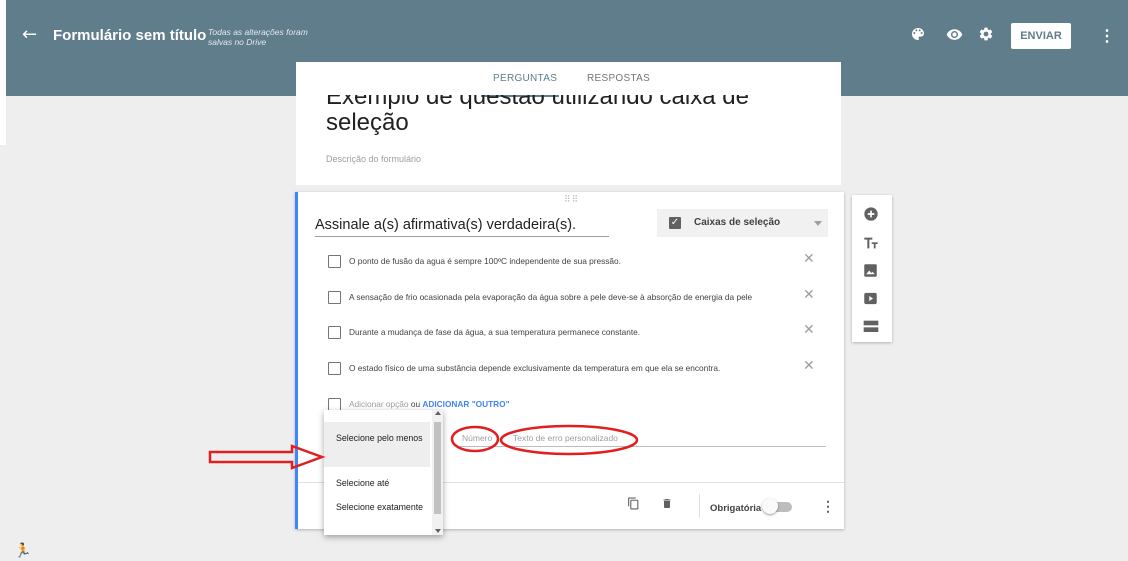 The width and height of the screenshot is (1128, 561). Describe the element at coordinates (736, 508) in the screenshot. I see `required-label: Obrigatória` at that location.